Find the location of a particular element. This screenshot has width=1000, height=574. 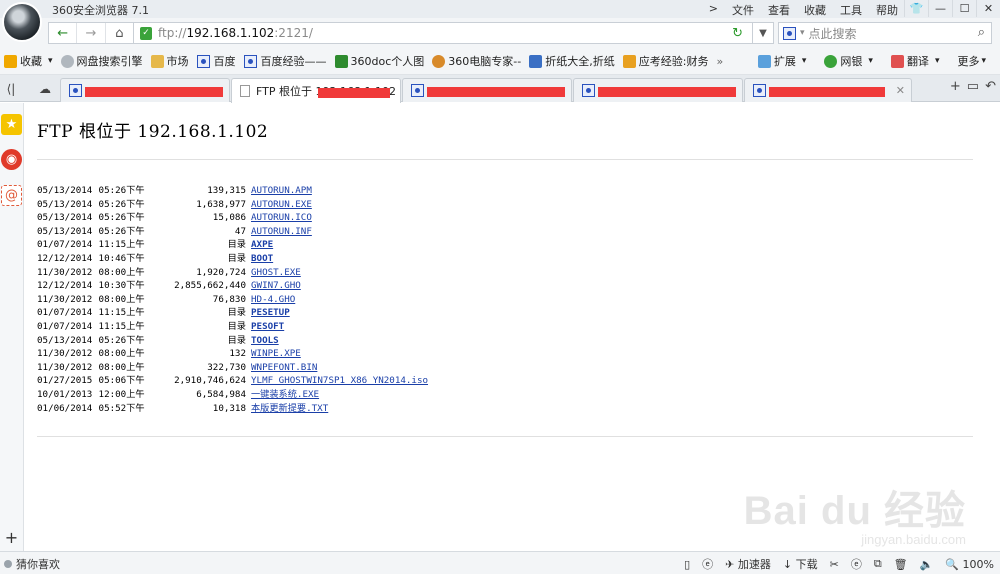

bookmark-baidu-jingyan: 百度经验—— is located at coordinates (285, 61).